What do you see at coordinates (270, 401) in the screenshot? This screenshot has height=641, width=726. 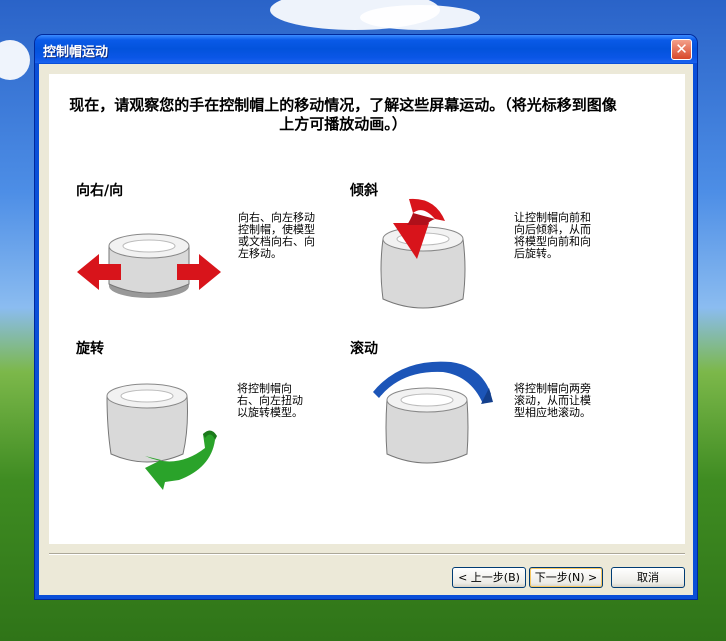 I see `section-desc-rotate: 将控制帽向 右、向左扭动 以旋转模型。` at bounding box center [270, 401].